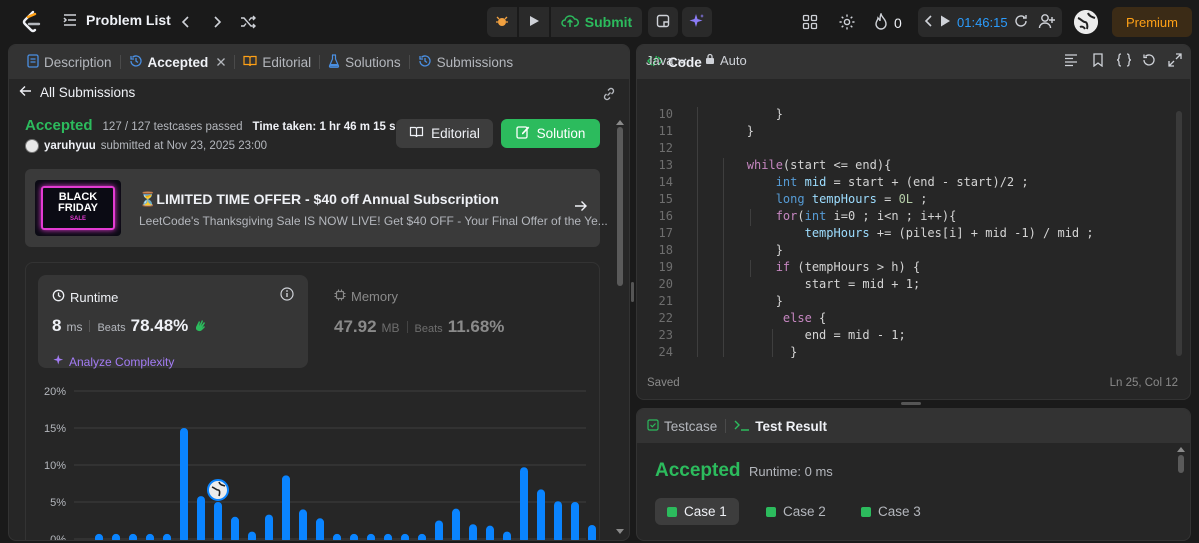 This screenshot has width=1199, height=543. Describe the element at coordinates (1179, 233) in the screenshot. I see `code-scrollbar` at that location.